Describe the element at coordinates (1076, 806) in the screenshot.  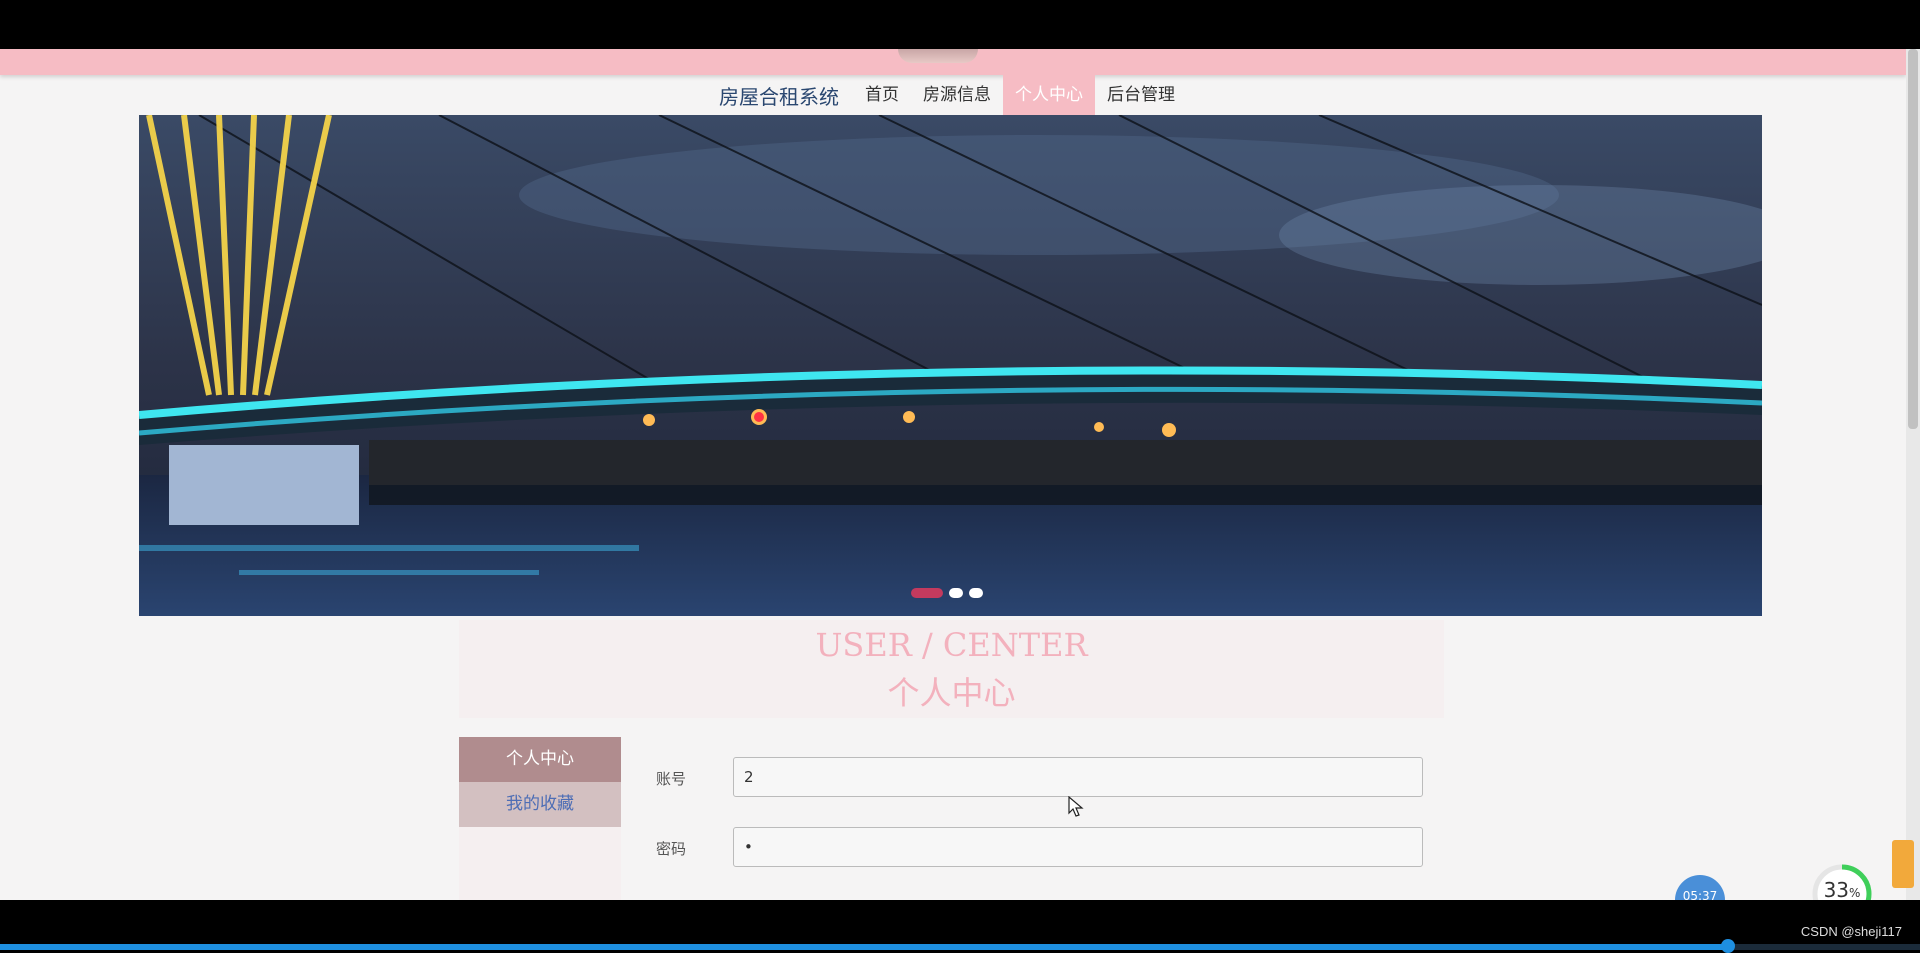
I see `mouse-cursor-icon` at that location.